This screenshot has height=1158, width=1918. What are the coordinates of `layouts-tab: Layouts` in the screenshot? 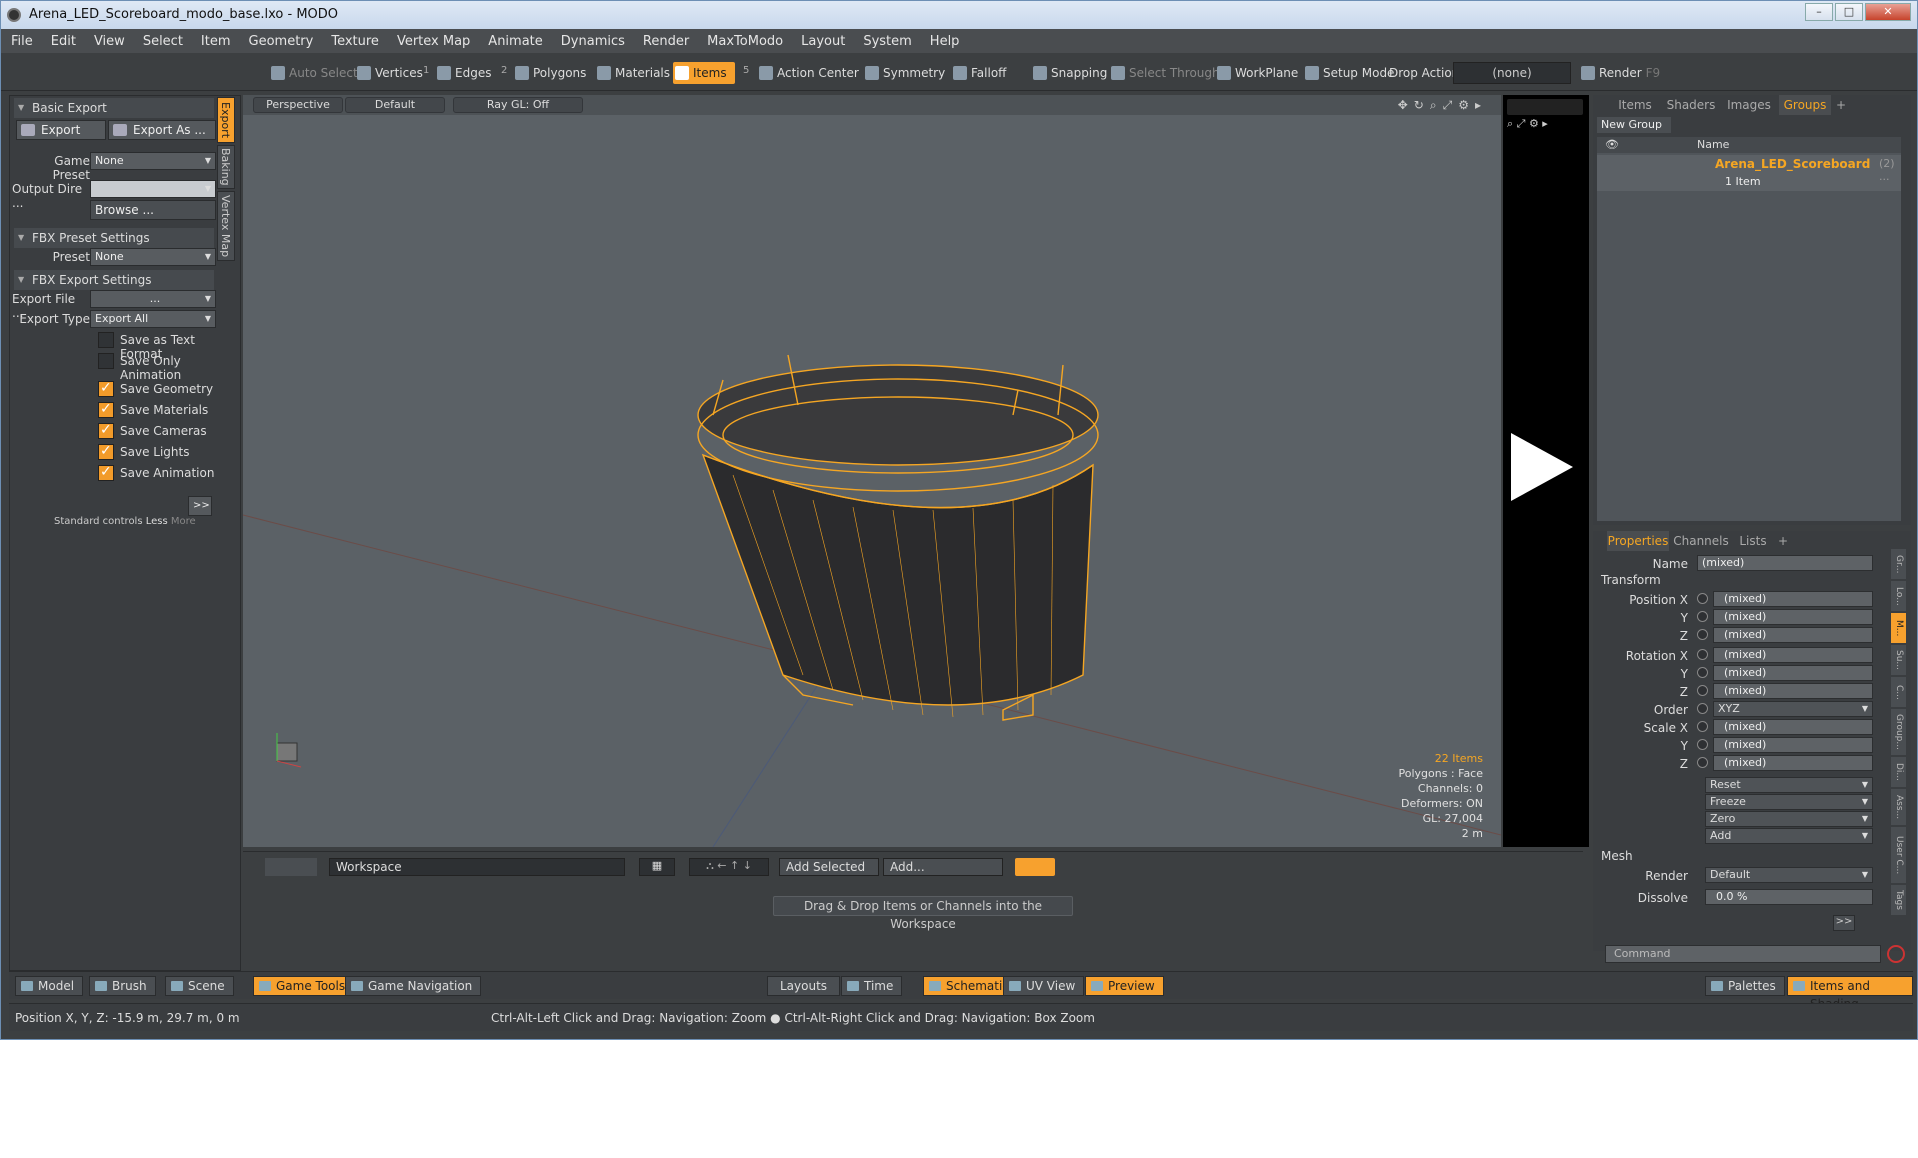 It's located at (804, 986).